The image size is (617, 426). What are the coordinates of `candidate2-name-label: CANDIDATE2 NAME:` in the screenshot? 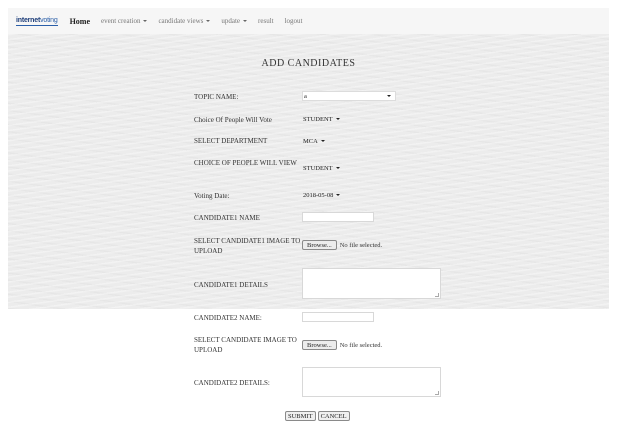 It's located at (228, 318).